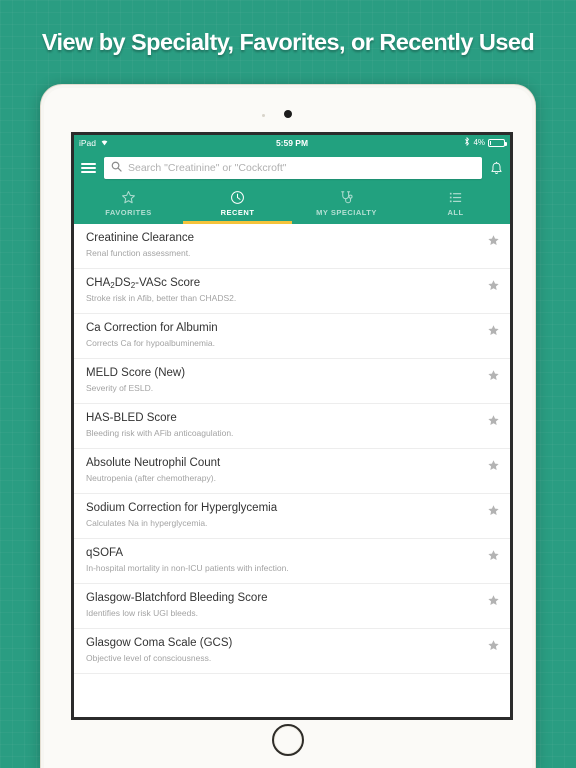  Describe the element at coordinates (207, 168) in the screenshot. I see `search-placeholder-text: Search "Creatinine" or "Cockcroft"` at that location.